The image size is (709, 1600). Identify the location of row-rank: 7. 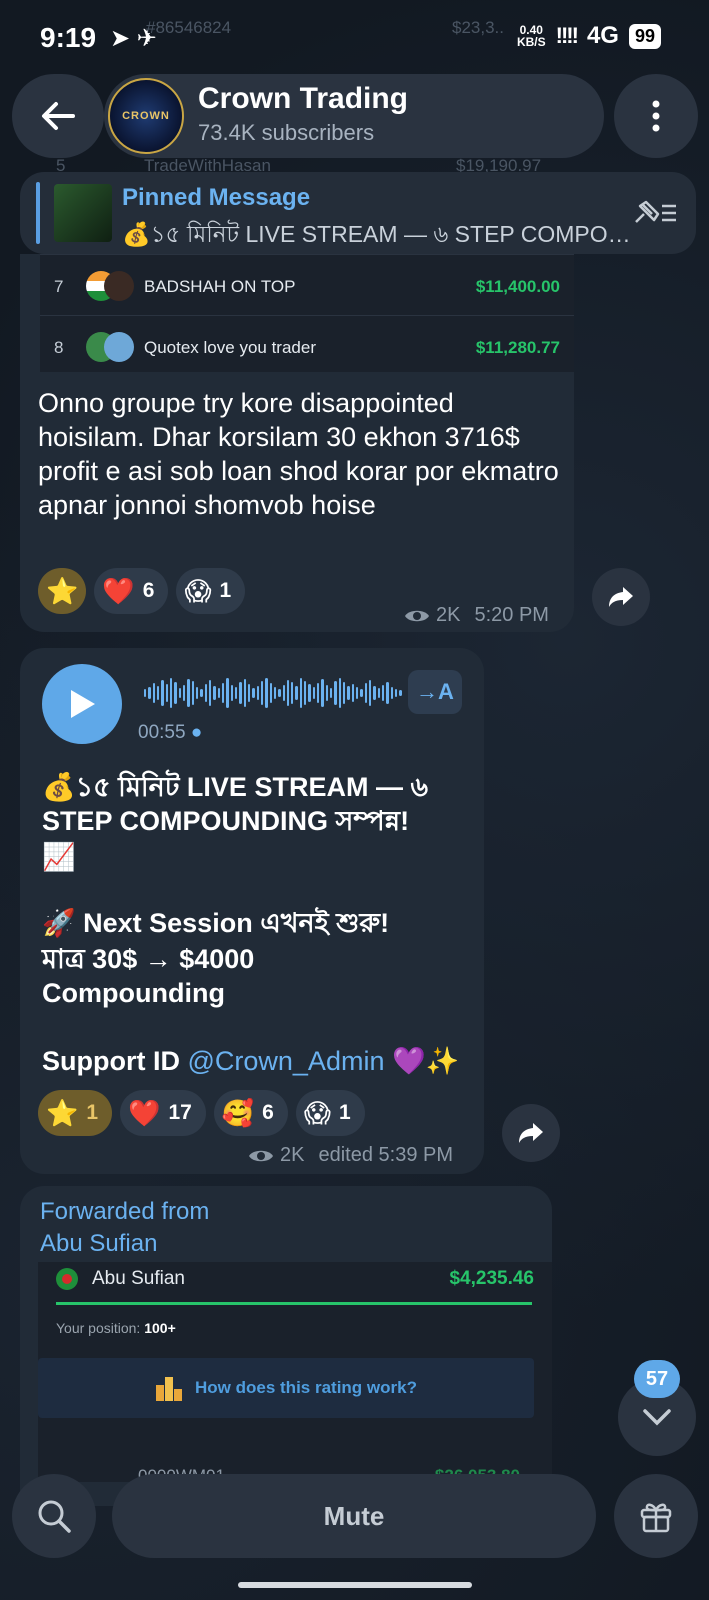
(59, 286).